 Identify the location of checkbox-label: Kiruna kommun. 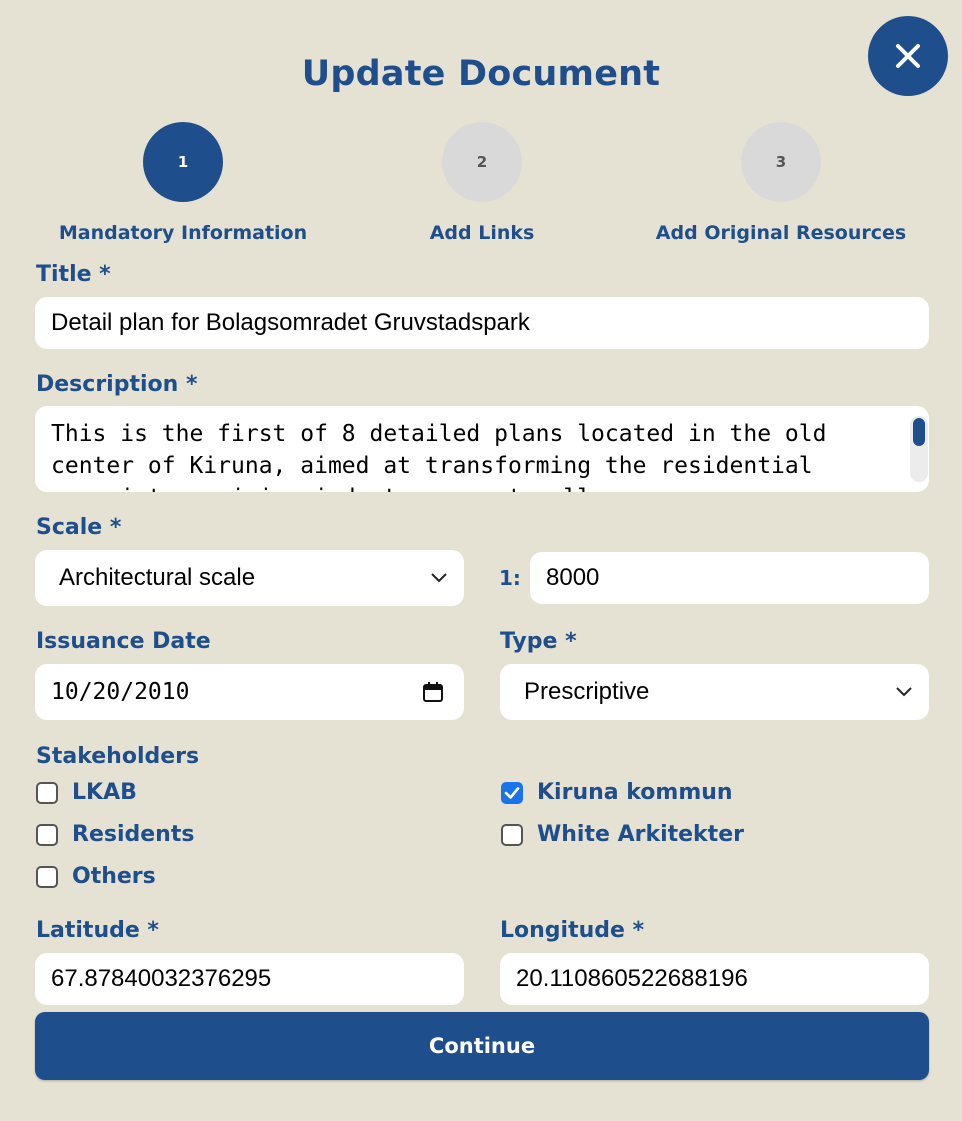
(635, 792).